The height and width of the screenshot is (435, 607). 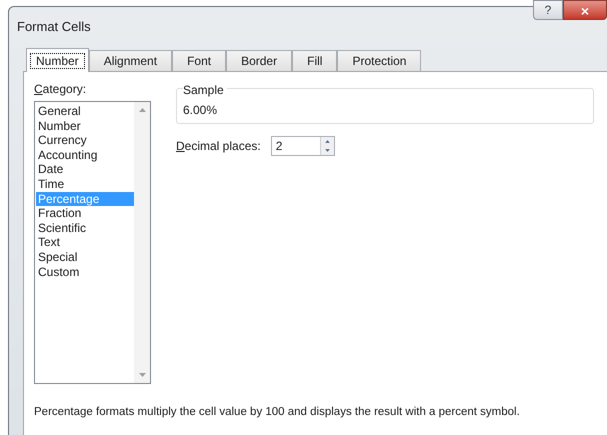 I want to click on list-item: Custom, so click(x=85, y=272).